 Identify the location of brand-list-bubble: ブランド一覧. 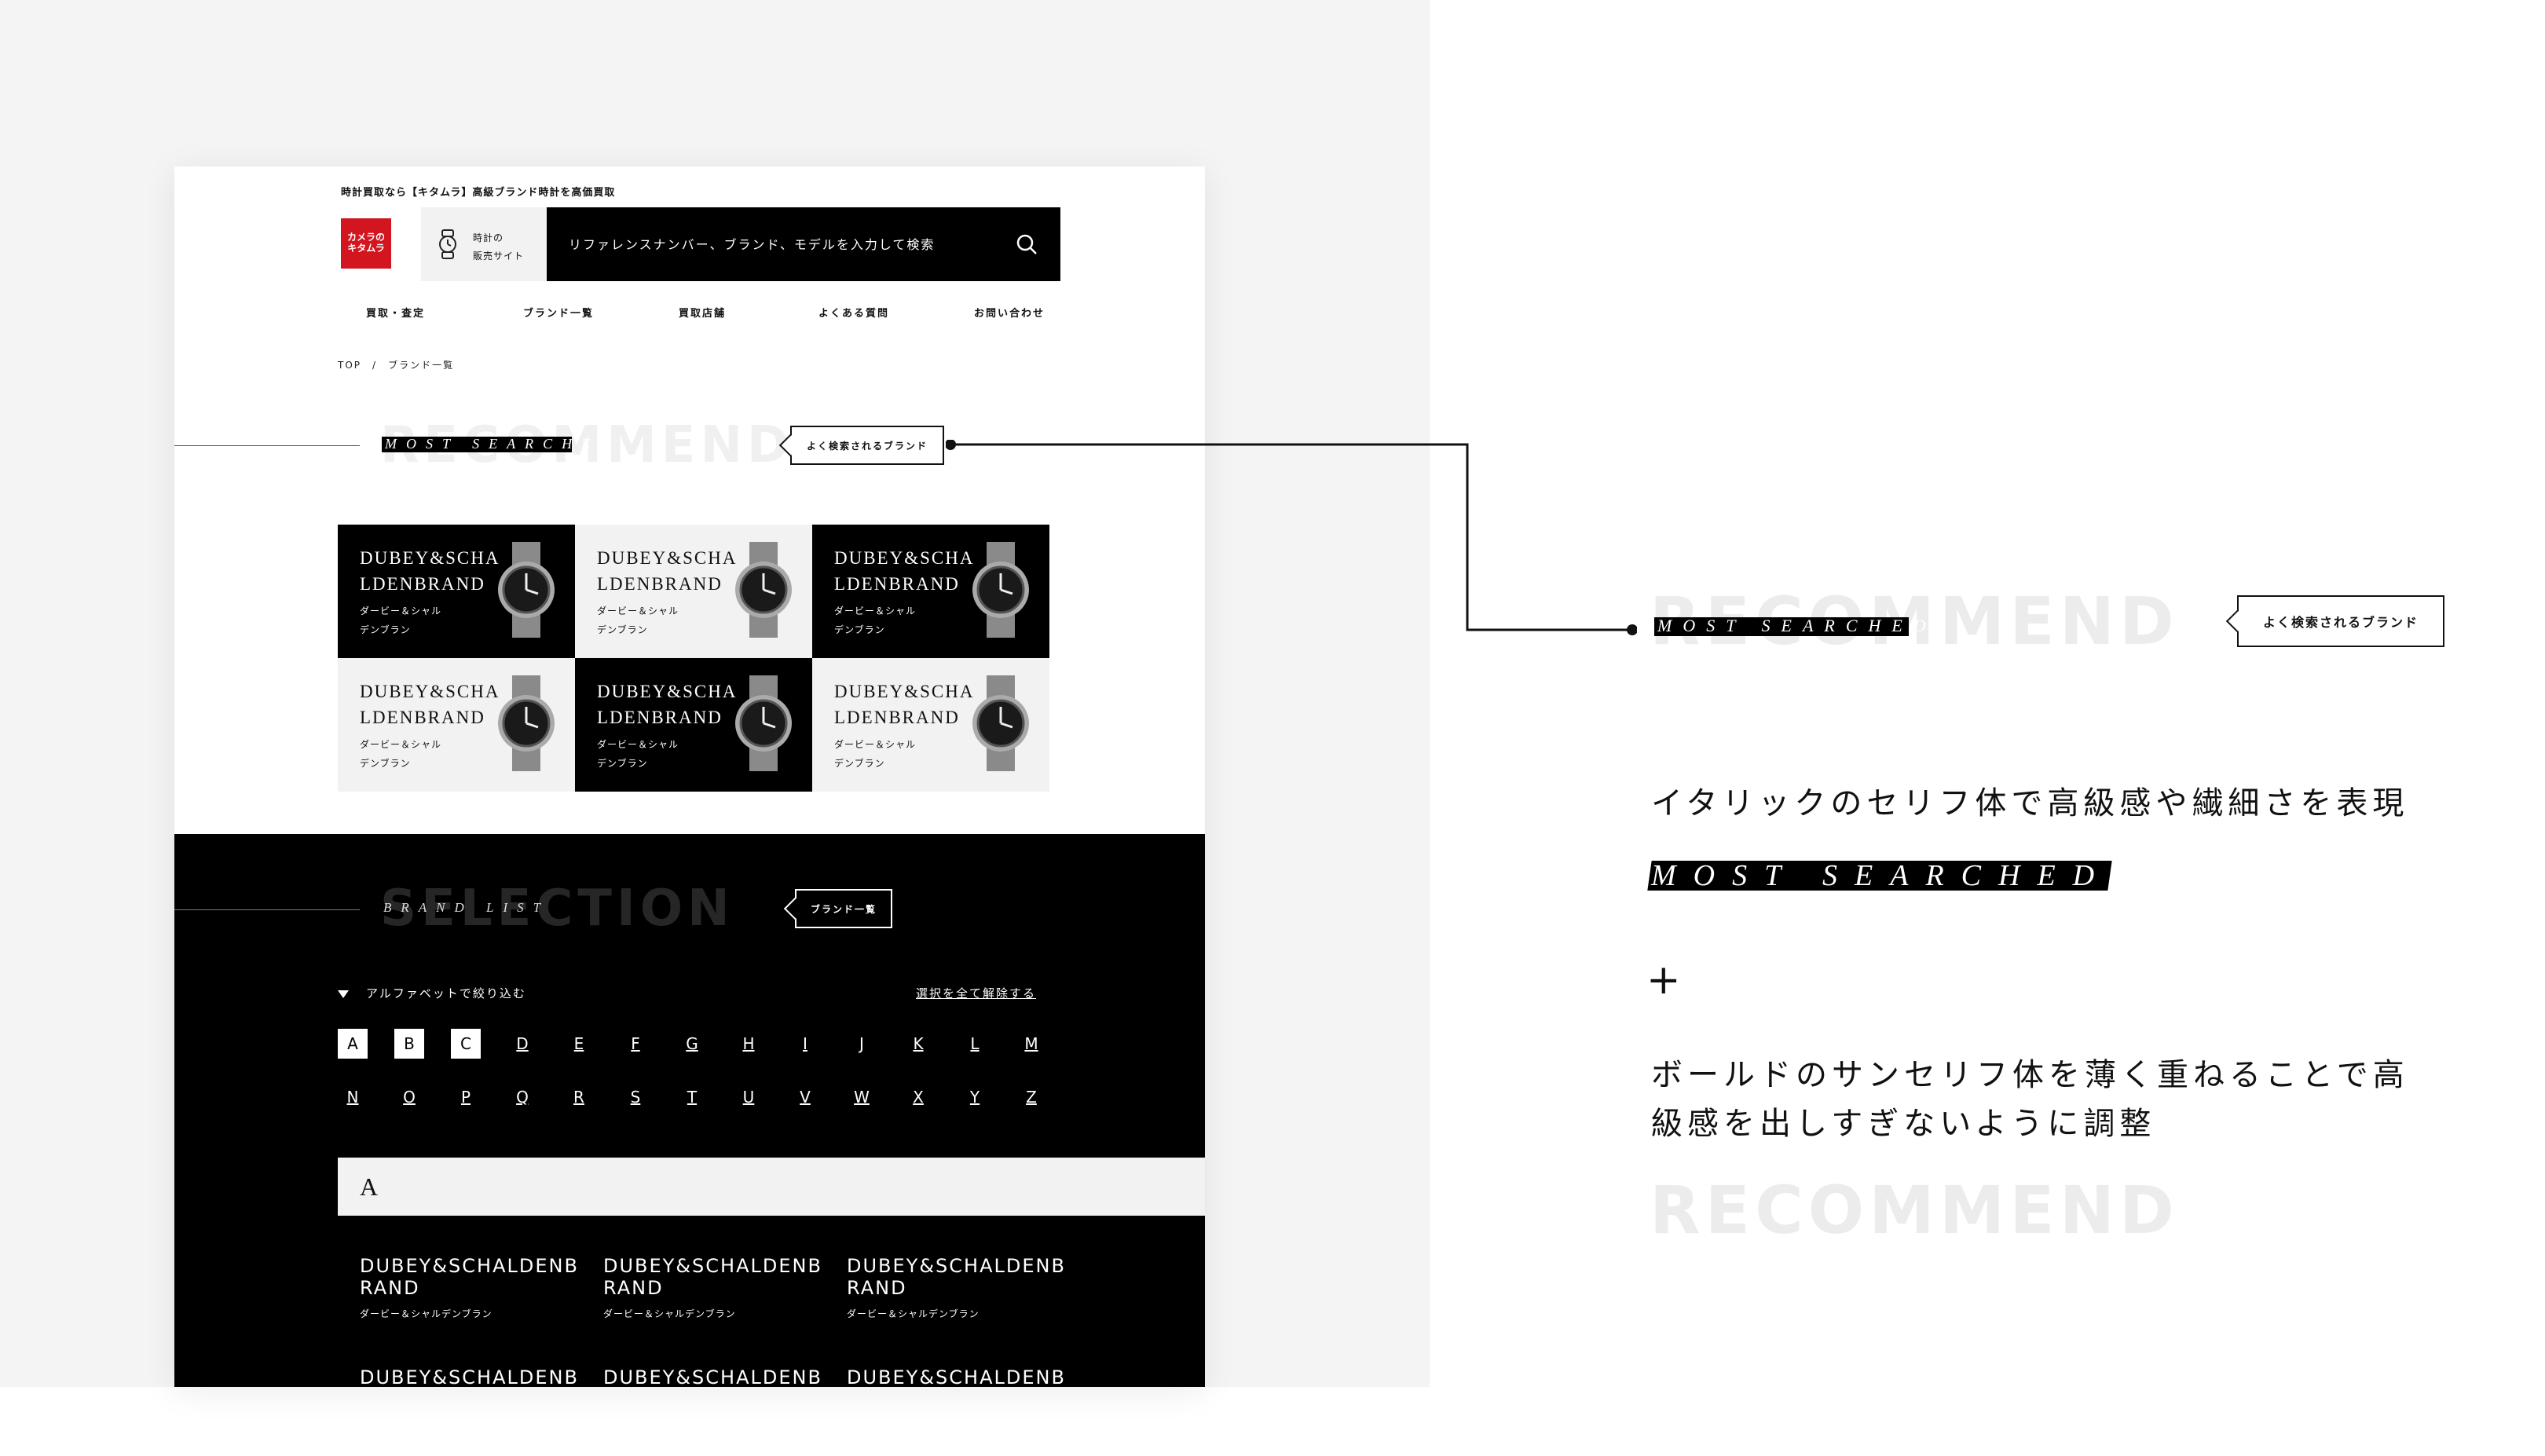
(844, 908).